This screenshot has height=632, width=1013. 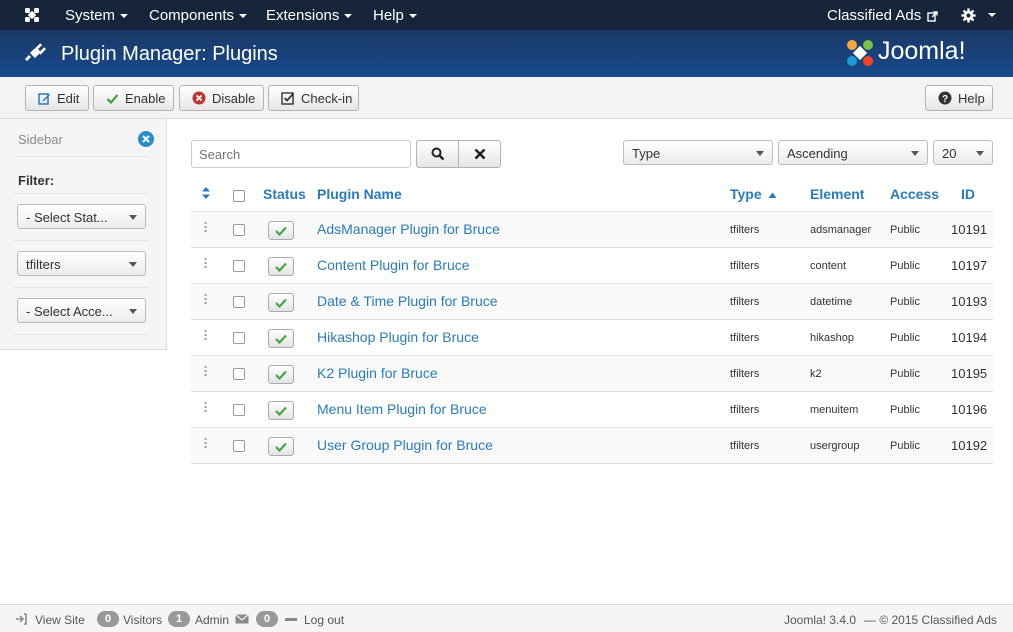 What do you see at coordinates (359, 194) in the screenshot?
I see `column-plugin-name: Plugin Name` at bounding box center [359, 194].